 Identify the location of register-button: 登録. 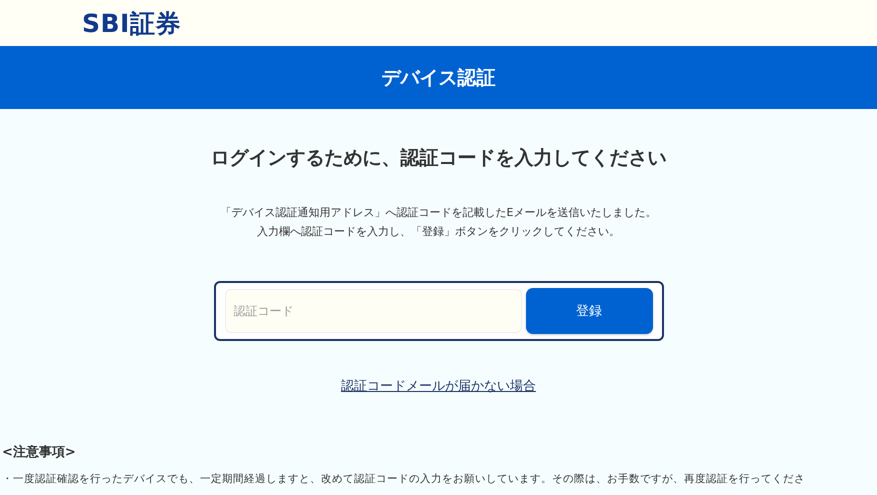
(589, 311).